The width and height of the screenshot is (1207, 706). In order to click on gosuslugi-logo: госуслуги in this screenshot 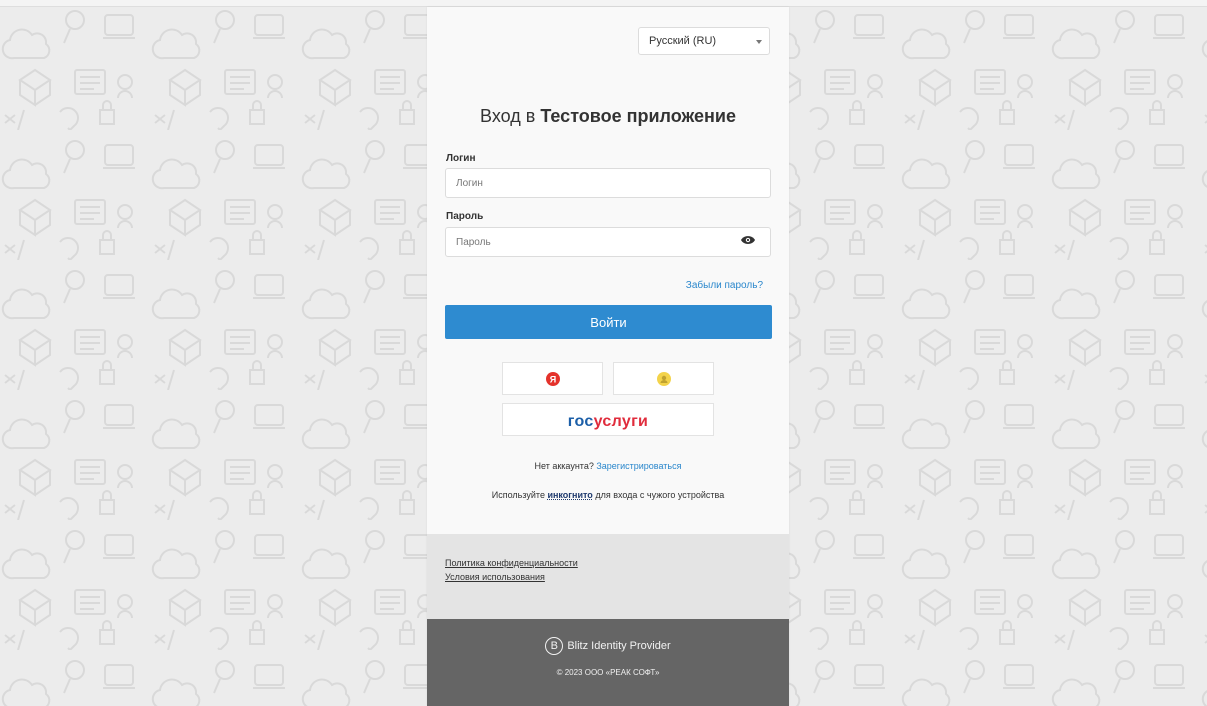, I will do `click(608, 422)`.